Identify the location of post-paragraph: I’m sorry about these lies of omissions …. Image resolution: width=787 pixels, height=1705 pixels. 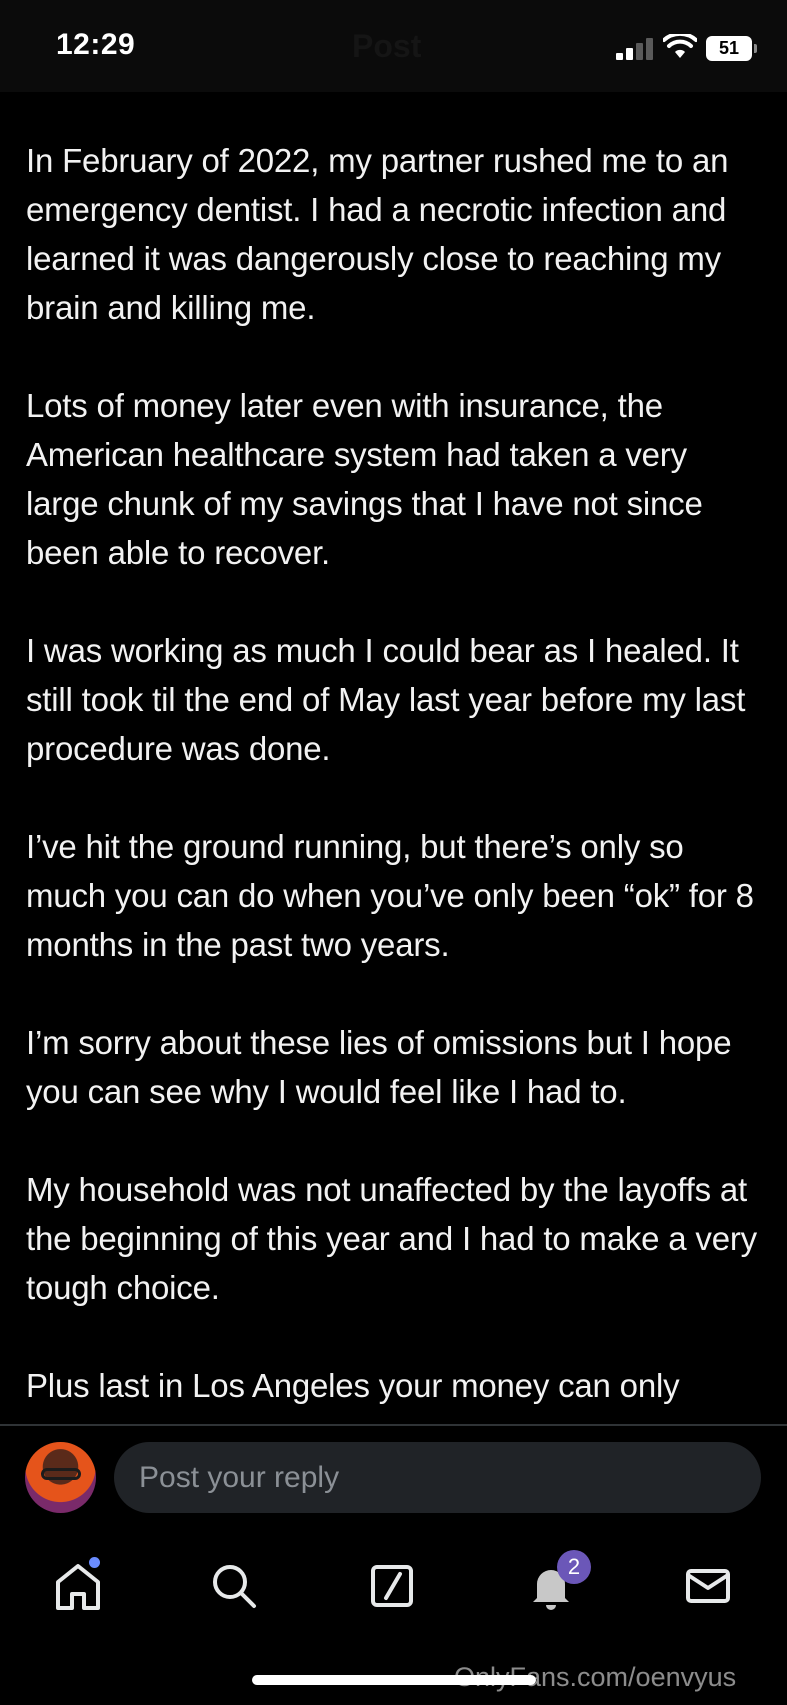
(379, 1067).